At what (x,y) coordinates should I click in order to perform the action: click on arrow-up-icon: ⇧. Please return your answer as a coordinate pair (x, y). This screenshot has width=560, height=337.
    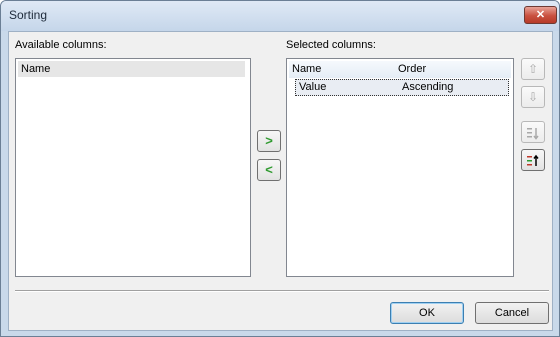
    Looking at the image, I should click on (533, 69).